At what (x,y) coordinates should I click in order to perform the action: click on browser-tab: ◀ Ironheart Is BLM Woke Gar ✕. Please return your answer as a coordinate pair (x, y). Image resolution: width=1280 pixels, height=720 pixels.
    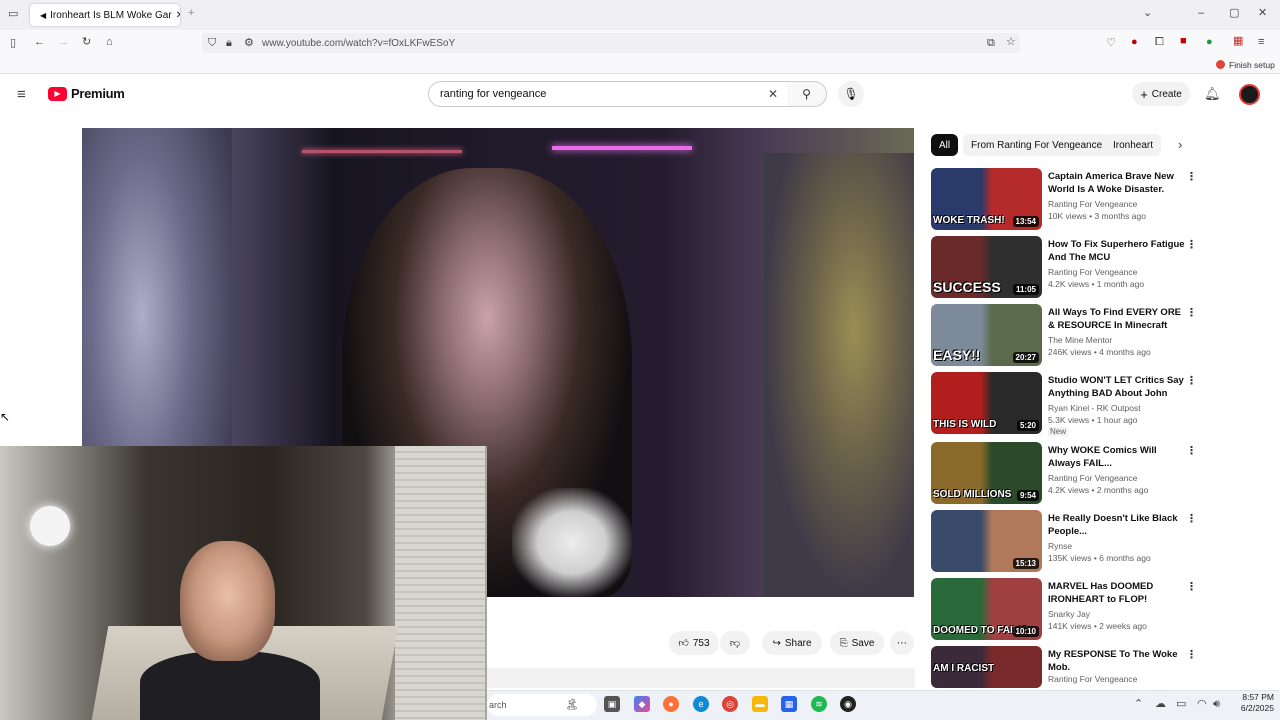
    Looking at the image, I should click on (105, 15).